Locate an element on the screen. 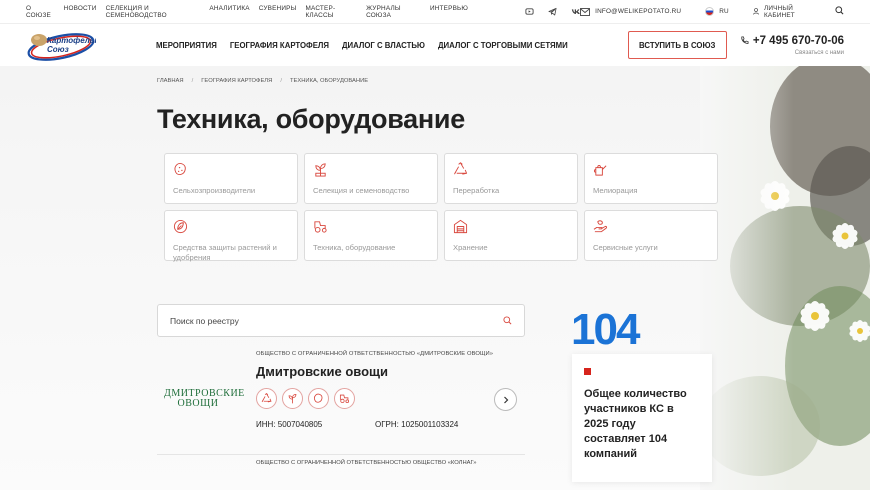 This screenshot has width=870, height=490. category-label: Сервисные услуги is located at coordinates (625, 247).